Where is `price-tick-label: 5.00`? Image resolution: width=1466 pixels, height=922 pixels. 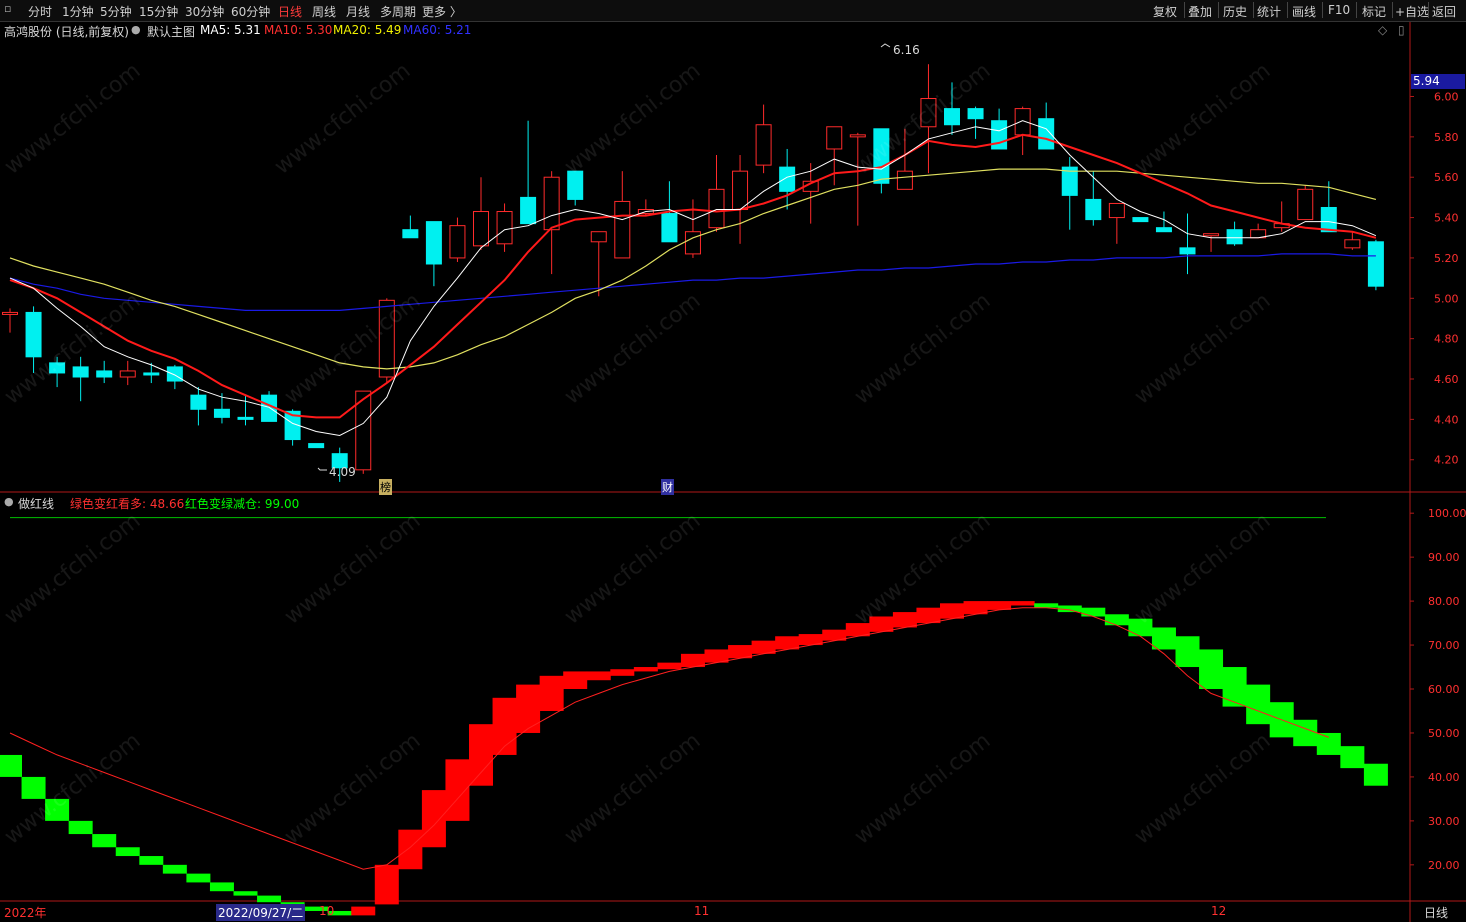
price-tick-label: 5.00 is located at coordinates (1446, 298).